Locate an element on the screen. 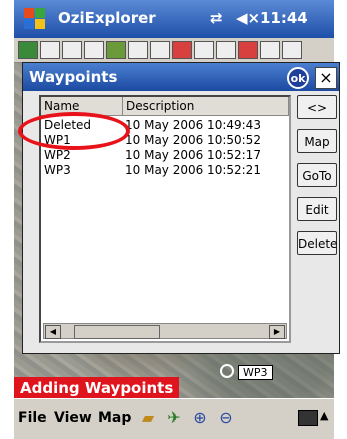 Image resolution: width=347 pixels, height=439 pixels. menu-bar: File View Map ▰ ✈ ⊕ ⊖ ▲ is located at coordinates (174, 418).